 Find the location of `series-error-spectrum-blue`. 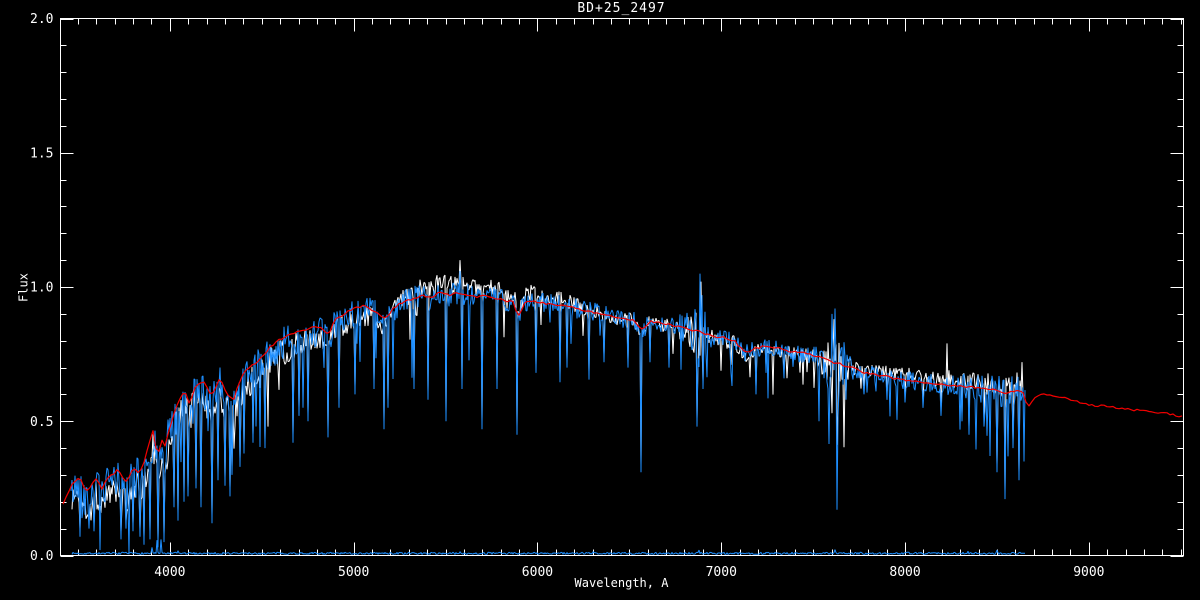

series-error-spectrum-blue is located at coordinates (548, 547).